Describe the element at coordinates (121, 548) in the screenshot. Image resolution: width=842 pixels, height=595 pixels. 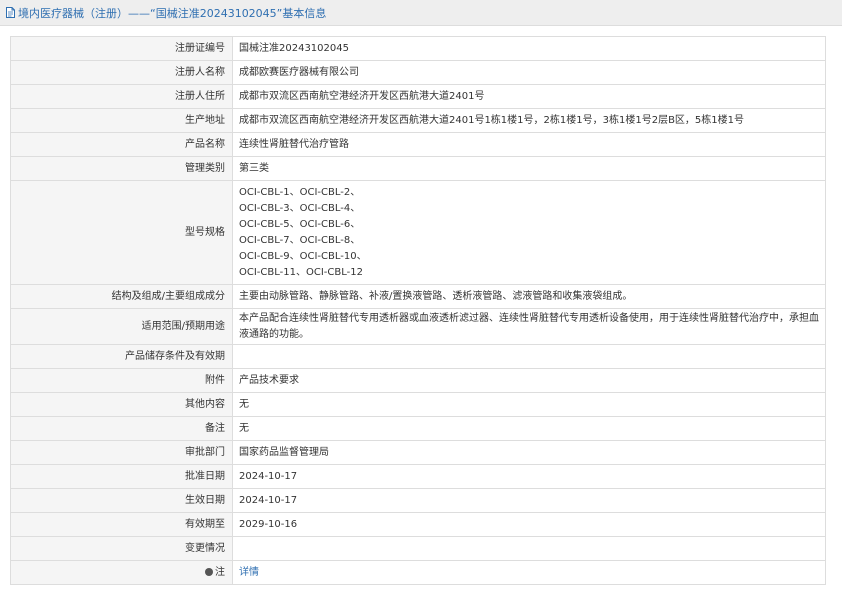
I see `row-label: 变更情况` at that location.